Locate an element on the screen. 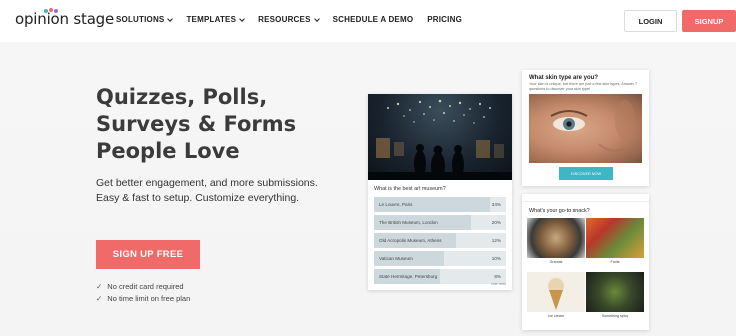  fruits-image is located at coordinates (615, 238).